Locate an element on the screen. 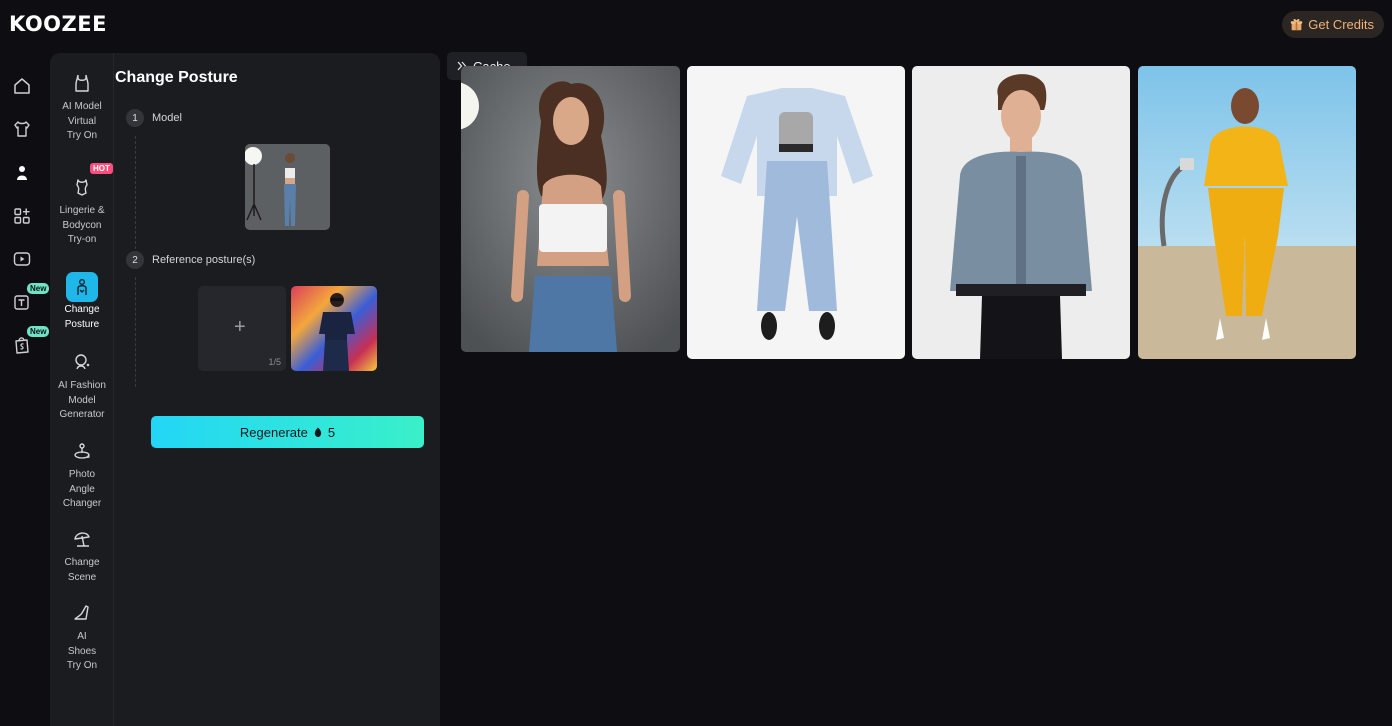 The width and height of the screenshot is (1392, 726). nav-home is located at coordinates (22, 86).